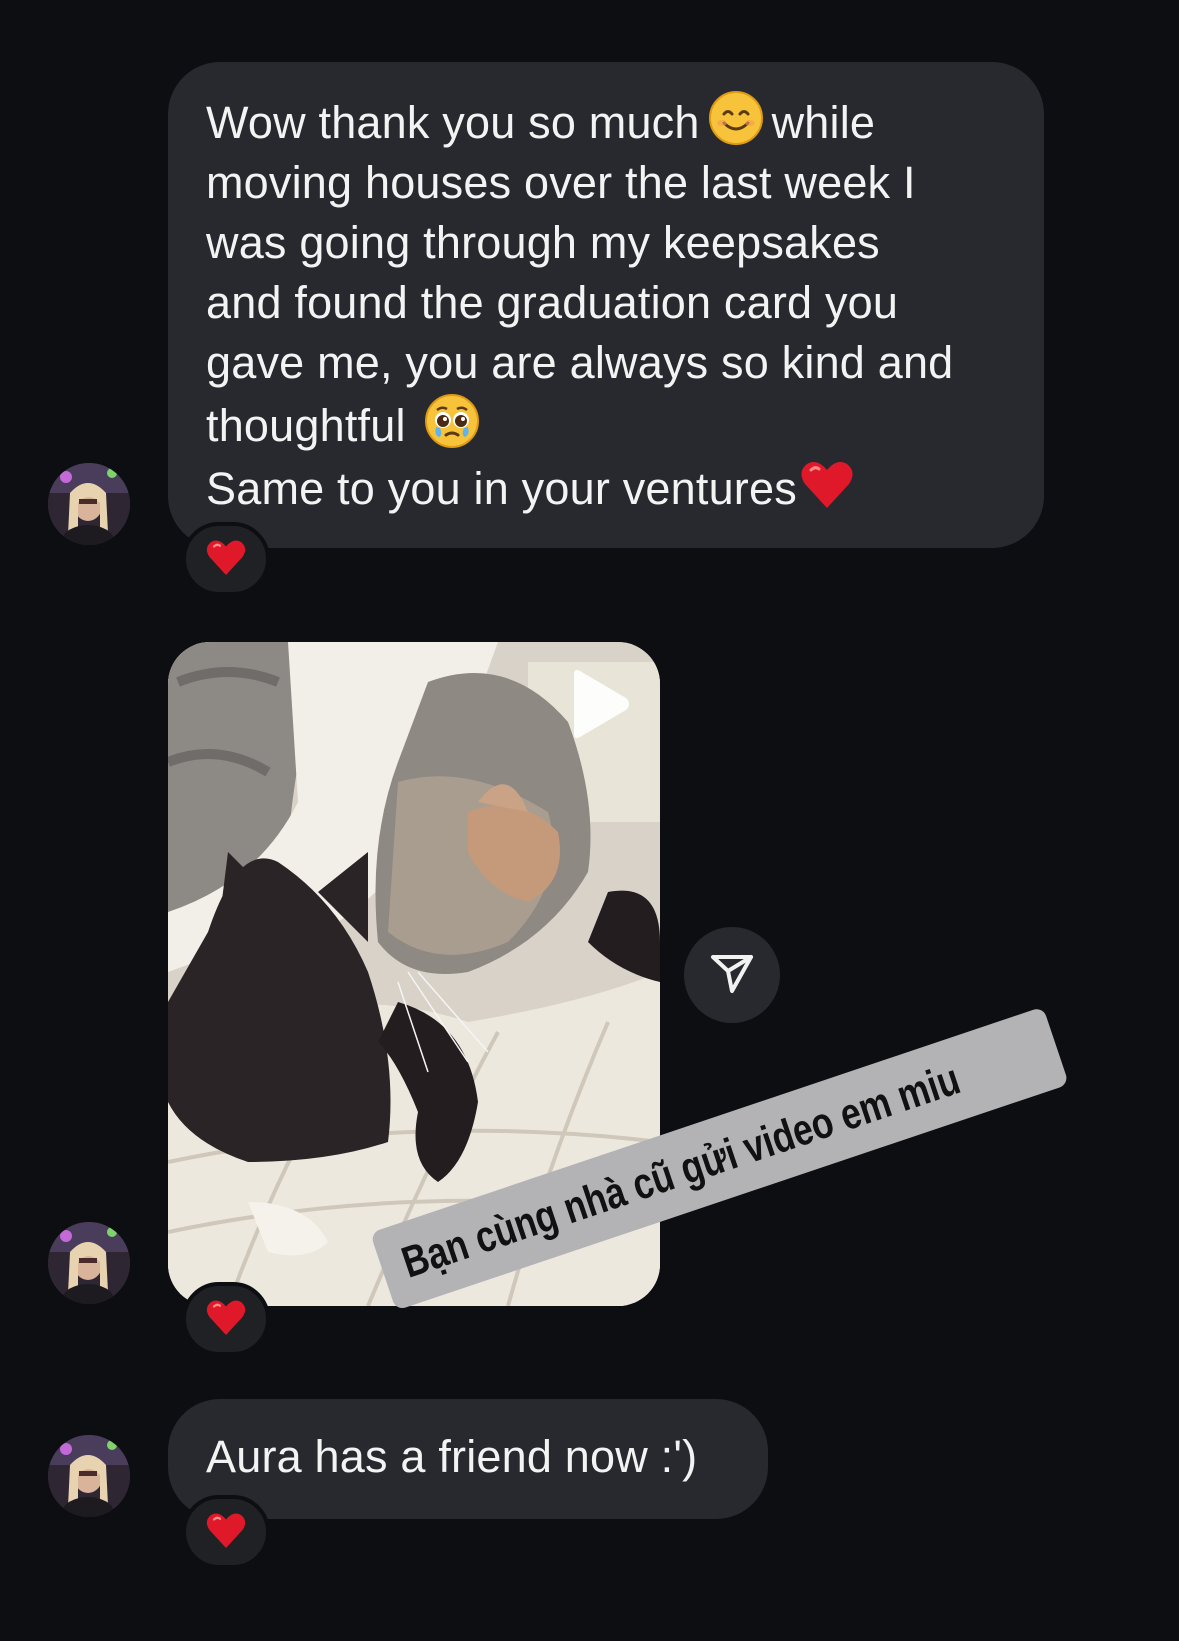 The height and width of the screenshot is (1641, 1179). Describe the element at coordinates (452, 1456) in the screenshot. I see `message-text: Aura has a friend now :')` at that location.